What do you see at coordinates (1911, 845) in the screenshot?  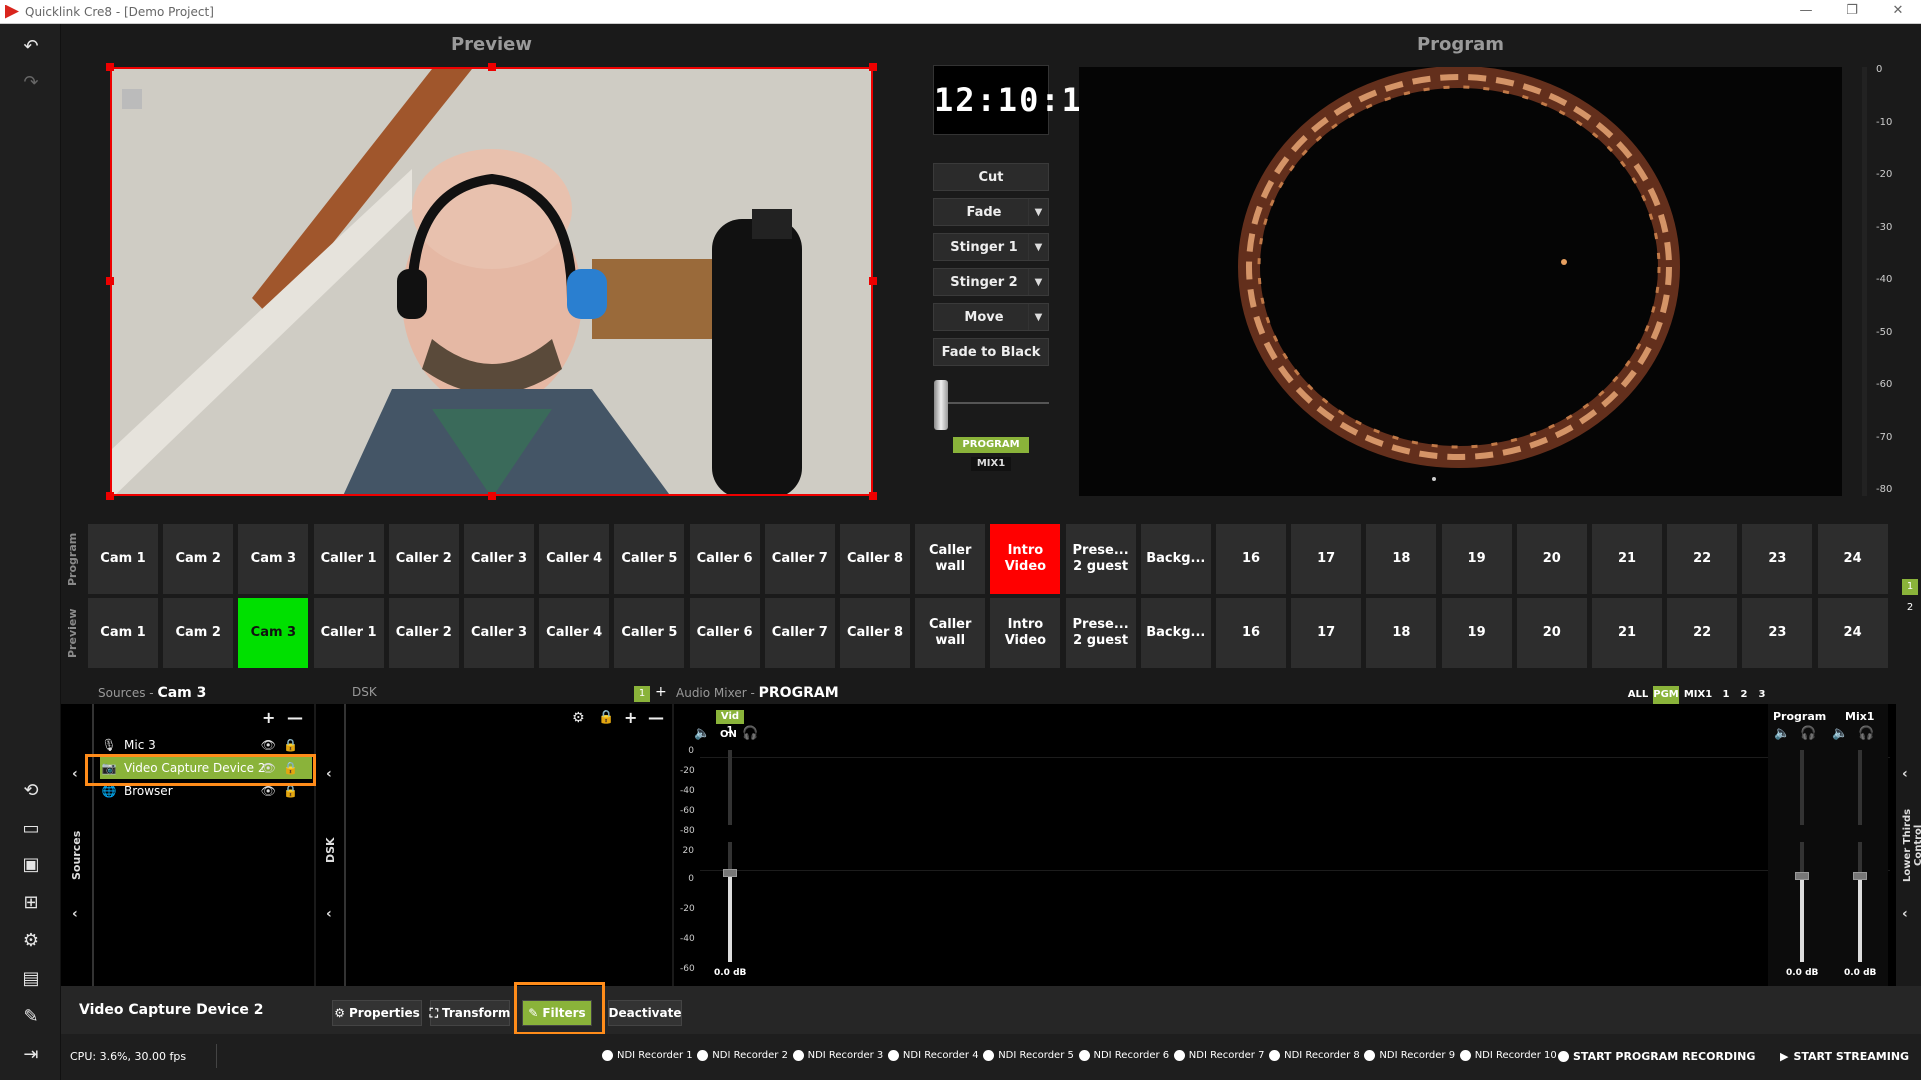 I see `lower-thirds-tab: Lower Thirds Control` at bounding box center [1911, 845].